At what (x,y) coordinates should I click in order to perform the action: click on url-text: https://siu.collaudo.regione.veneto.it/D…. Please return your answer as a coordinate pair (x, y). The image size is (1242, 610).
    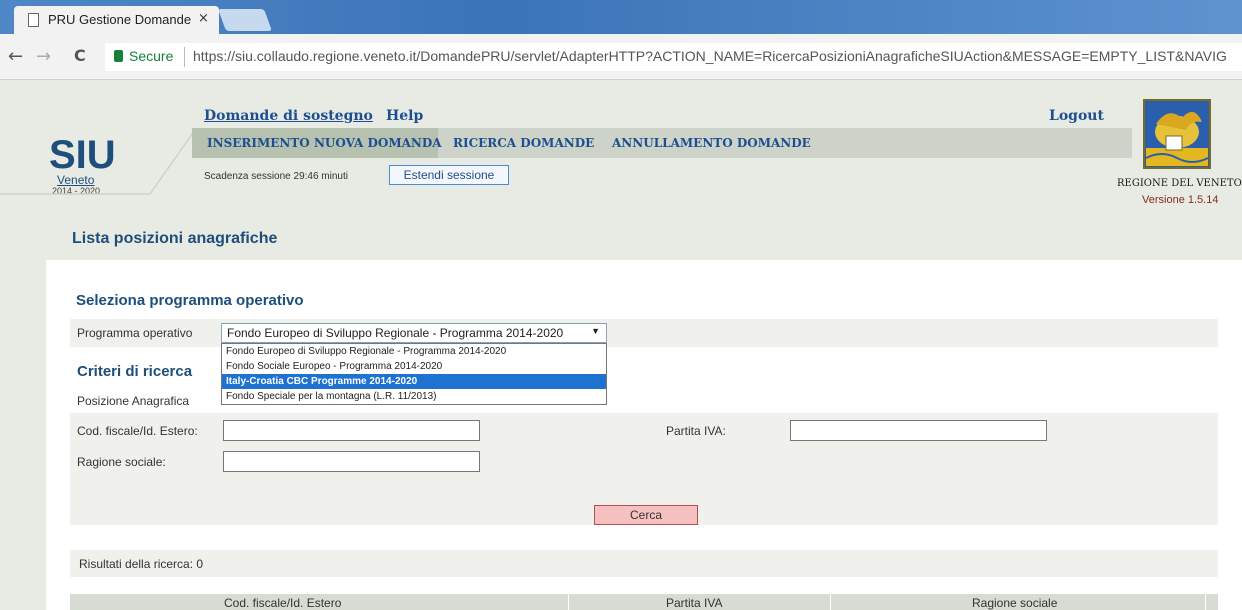
    Looking at the image, I should click on (710, 56).